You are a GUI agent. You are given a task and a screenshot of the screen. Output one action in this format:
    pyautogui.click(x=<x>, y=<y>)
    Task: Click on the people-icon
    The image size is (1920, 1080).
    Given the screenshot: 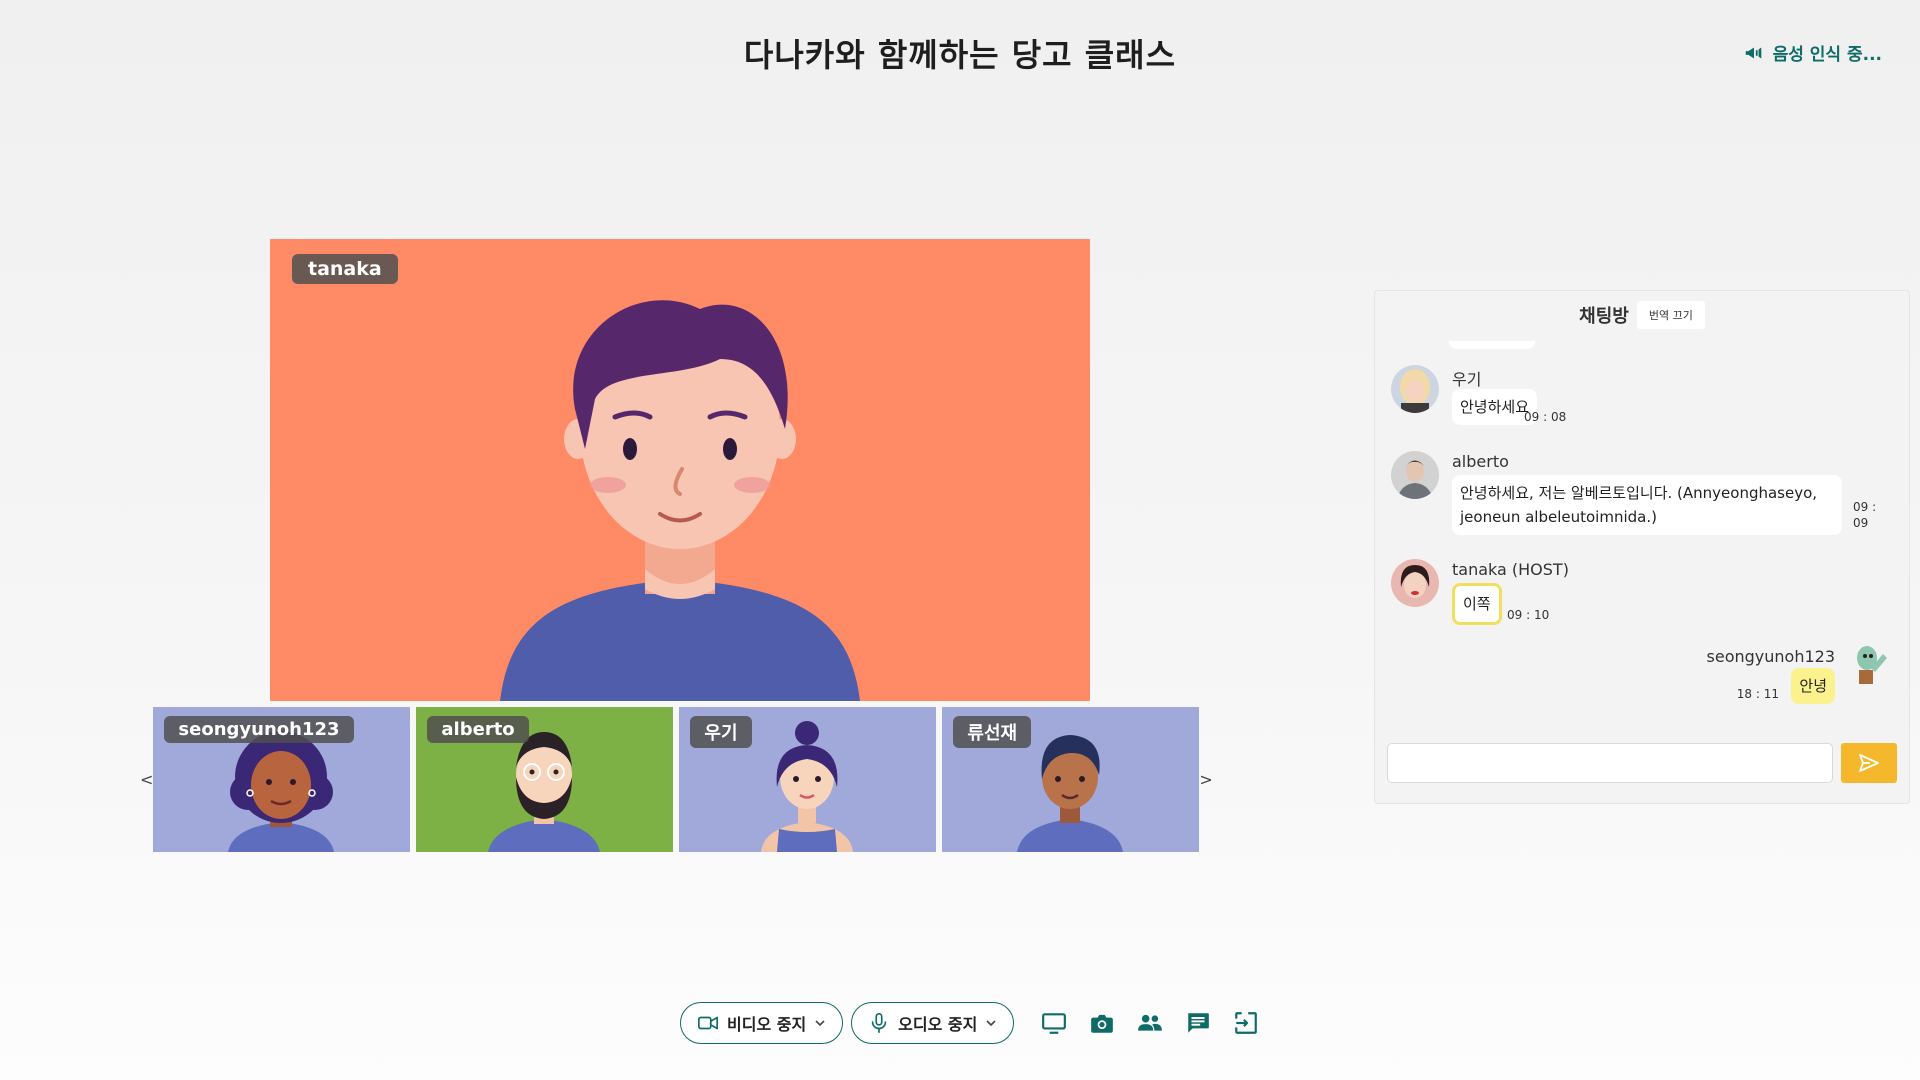 What is the action you would take?
    pyautogui.click(x=1150, y=1022)
    